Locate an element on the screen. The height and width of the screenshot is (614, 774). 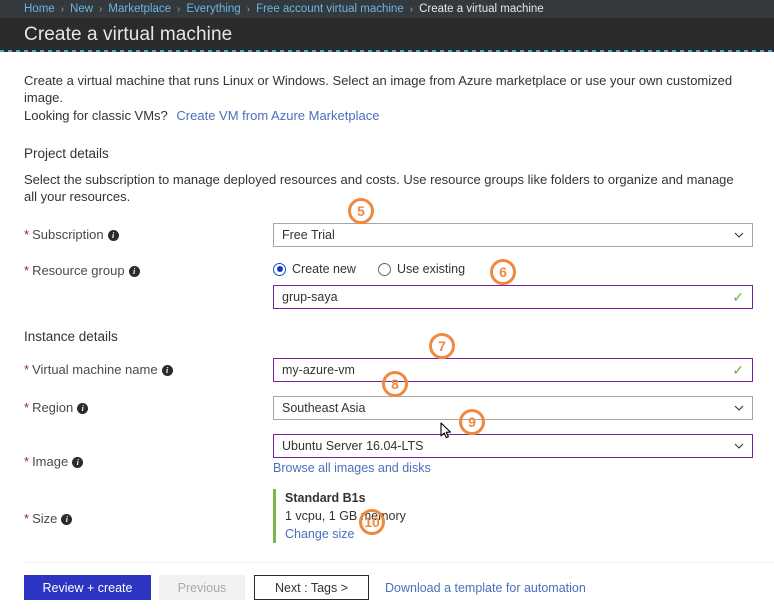
vm-name-label-text: Virtual machine name is located at coordinates (95, 369).